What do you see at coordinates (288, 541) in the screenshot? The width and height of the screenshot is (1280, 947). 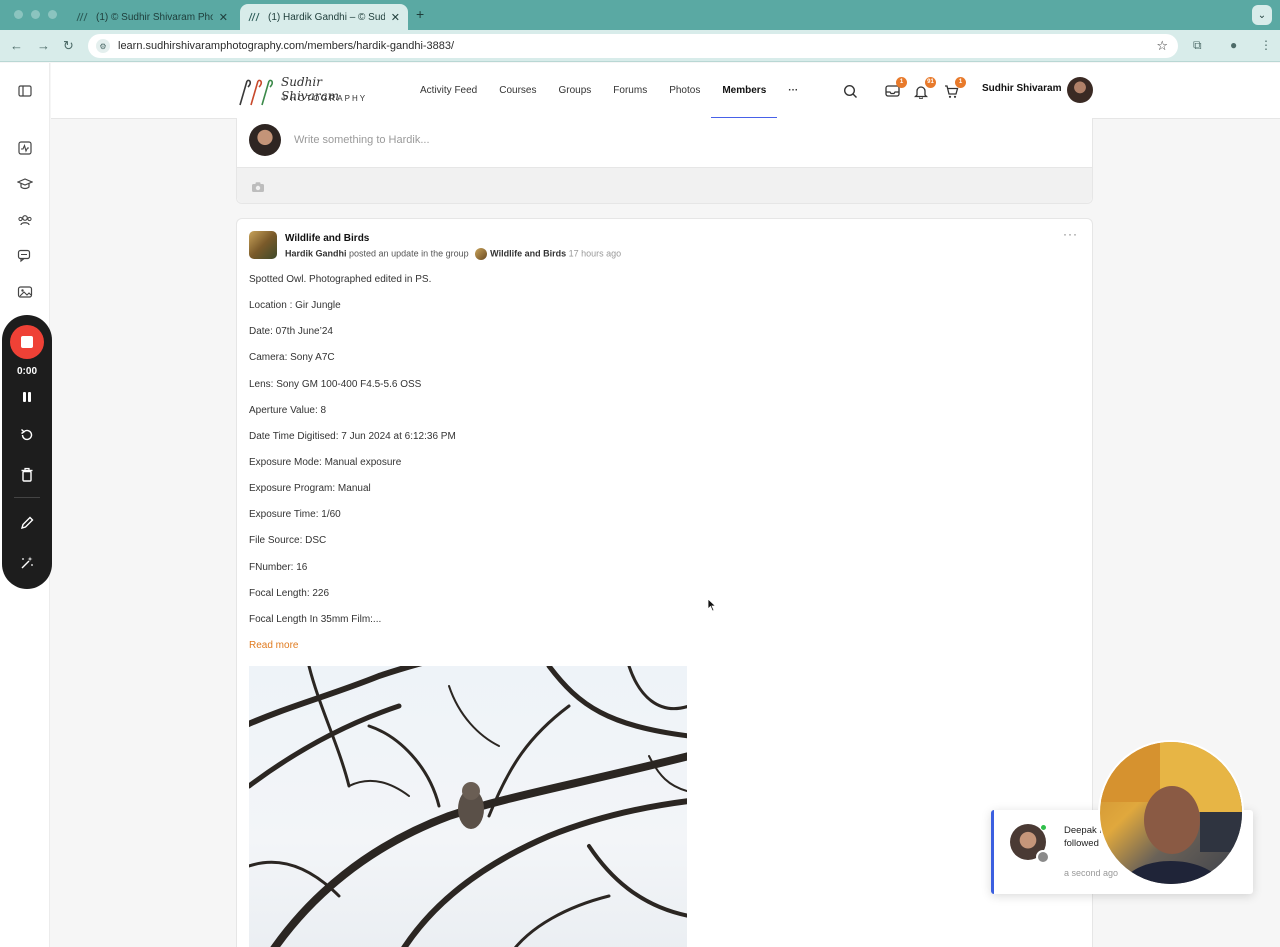 I see `post-line: File Source: DSC` at bounding box center [288, 541].